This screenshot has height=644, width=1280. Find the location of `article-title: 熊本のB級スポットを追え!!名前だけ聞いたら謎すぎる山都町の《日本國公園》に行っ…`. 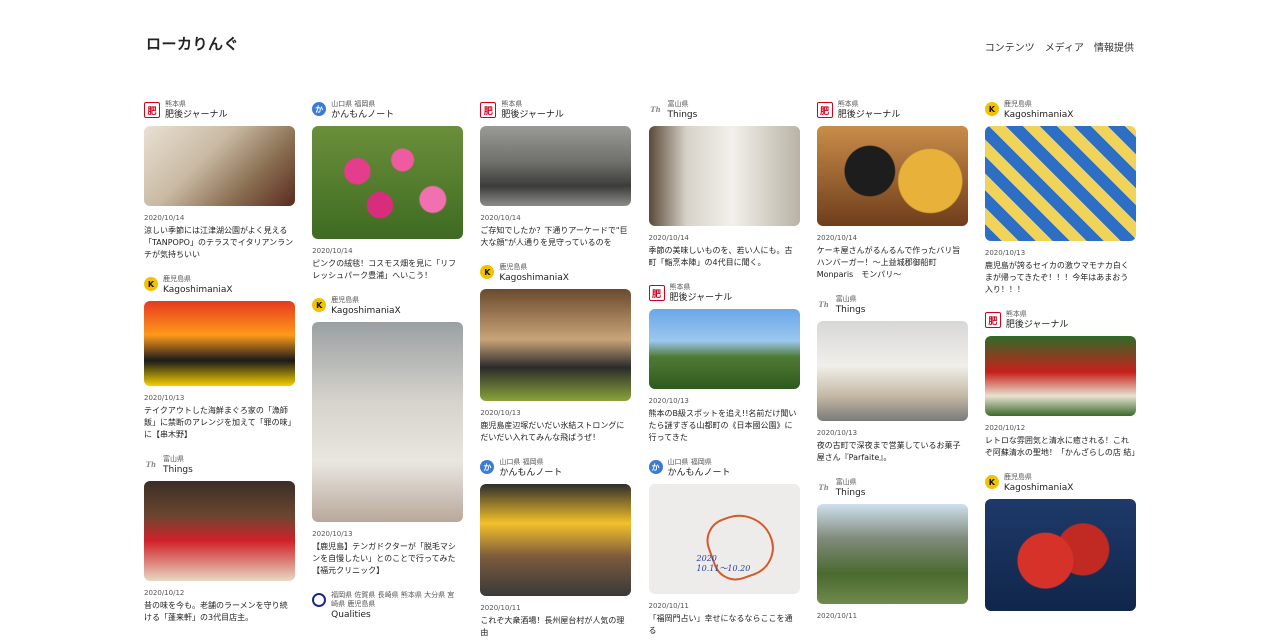

article-title: 熊本のB級スポットを追え!!名前だけ聞いたら謎すぎる山都町の《日本國公園》に行っ… is located at coordinates (724, 426).